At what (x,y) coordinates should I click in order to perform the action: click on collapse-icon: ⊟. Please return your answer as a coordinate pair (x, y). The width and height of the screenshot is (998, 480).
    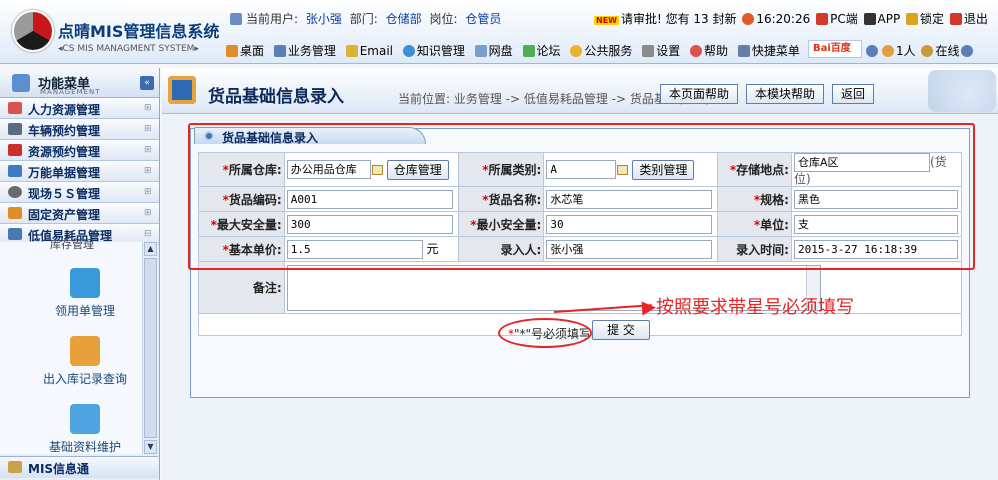
    Looking at the image, I should click on (148, 234).